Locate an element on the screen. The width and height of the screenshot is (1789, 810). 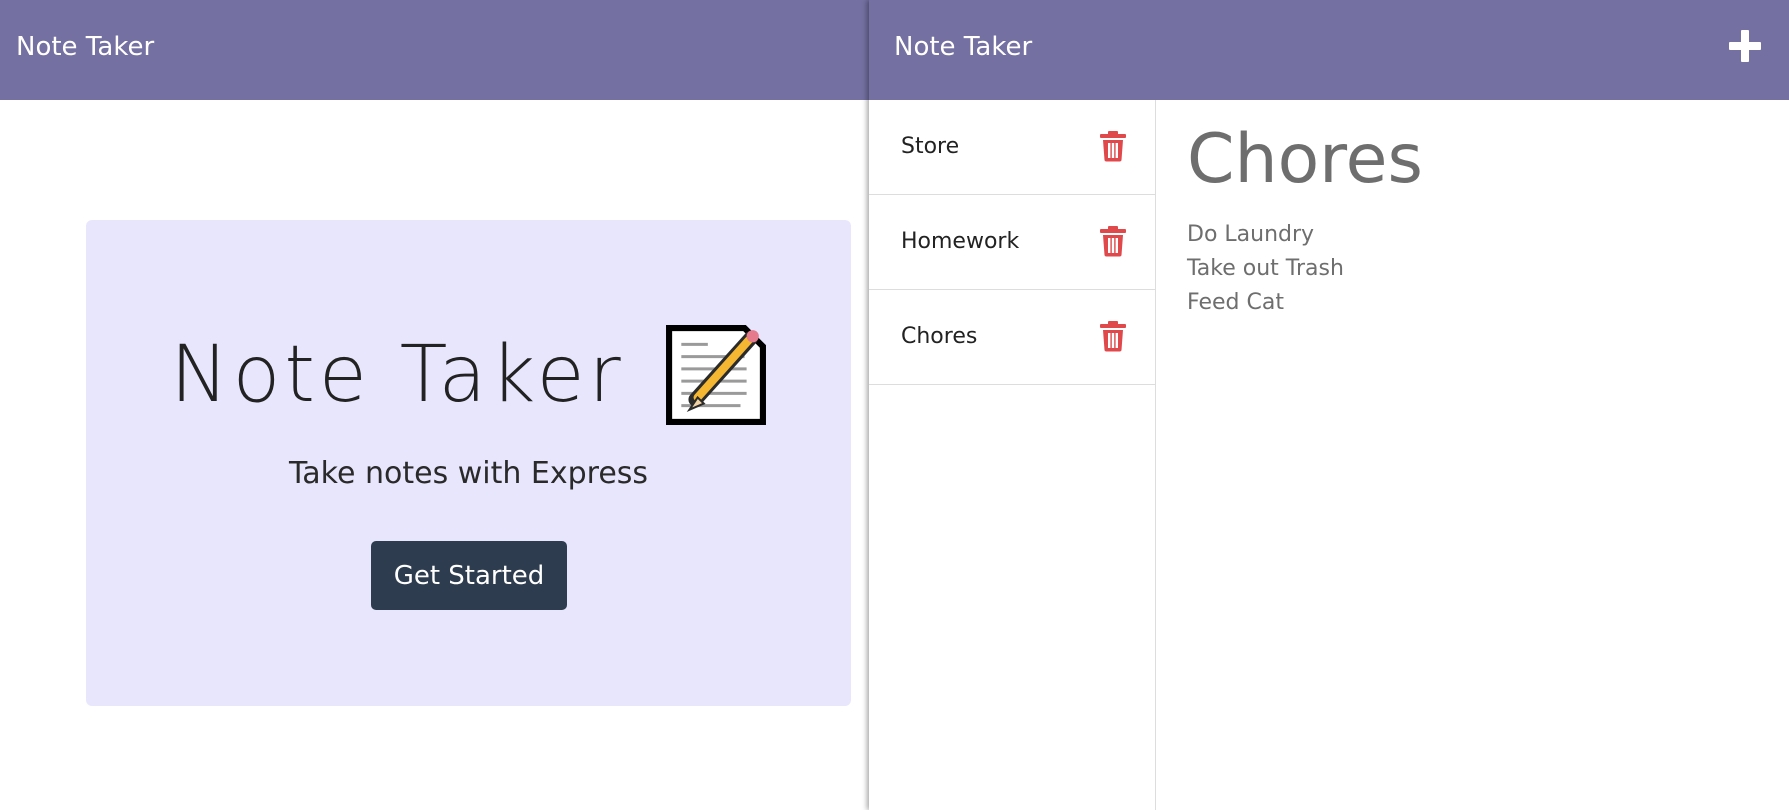
hero-title-row: Note Taker is located at coordinates (468, 375).